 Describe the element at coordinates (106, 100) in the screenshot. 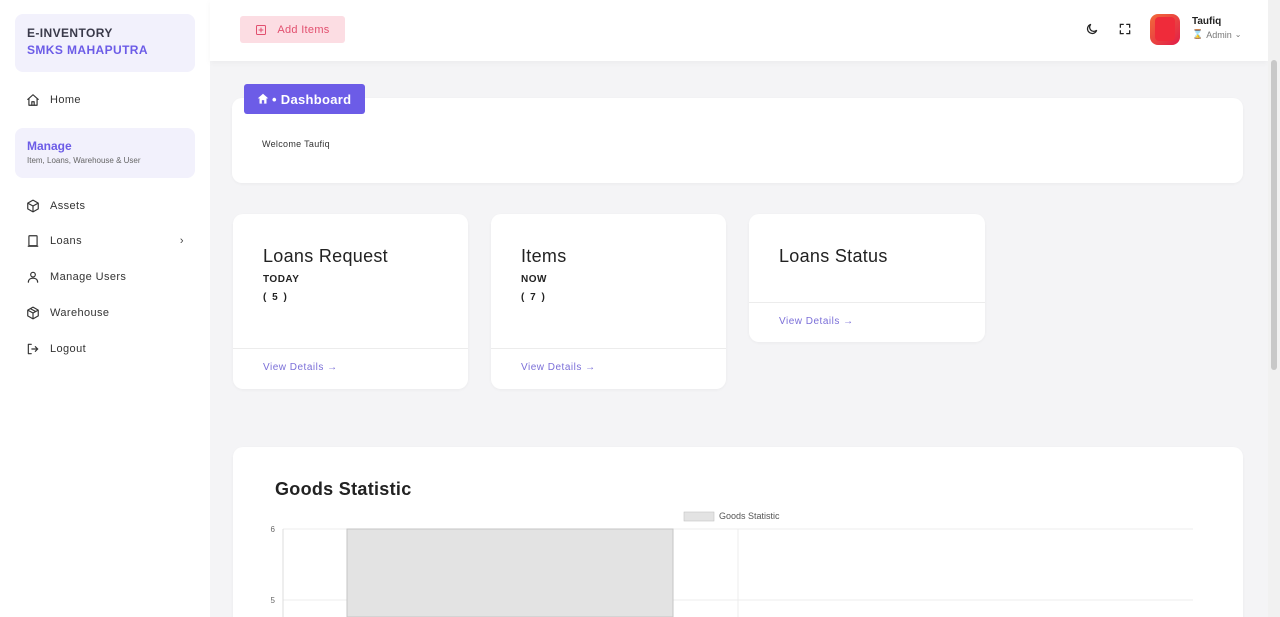

I see `sidebar-item-home: Home` at that location.